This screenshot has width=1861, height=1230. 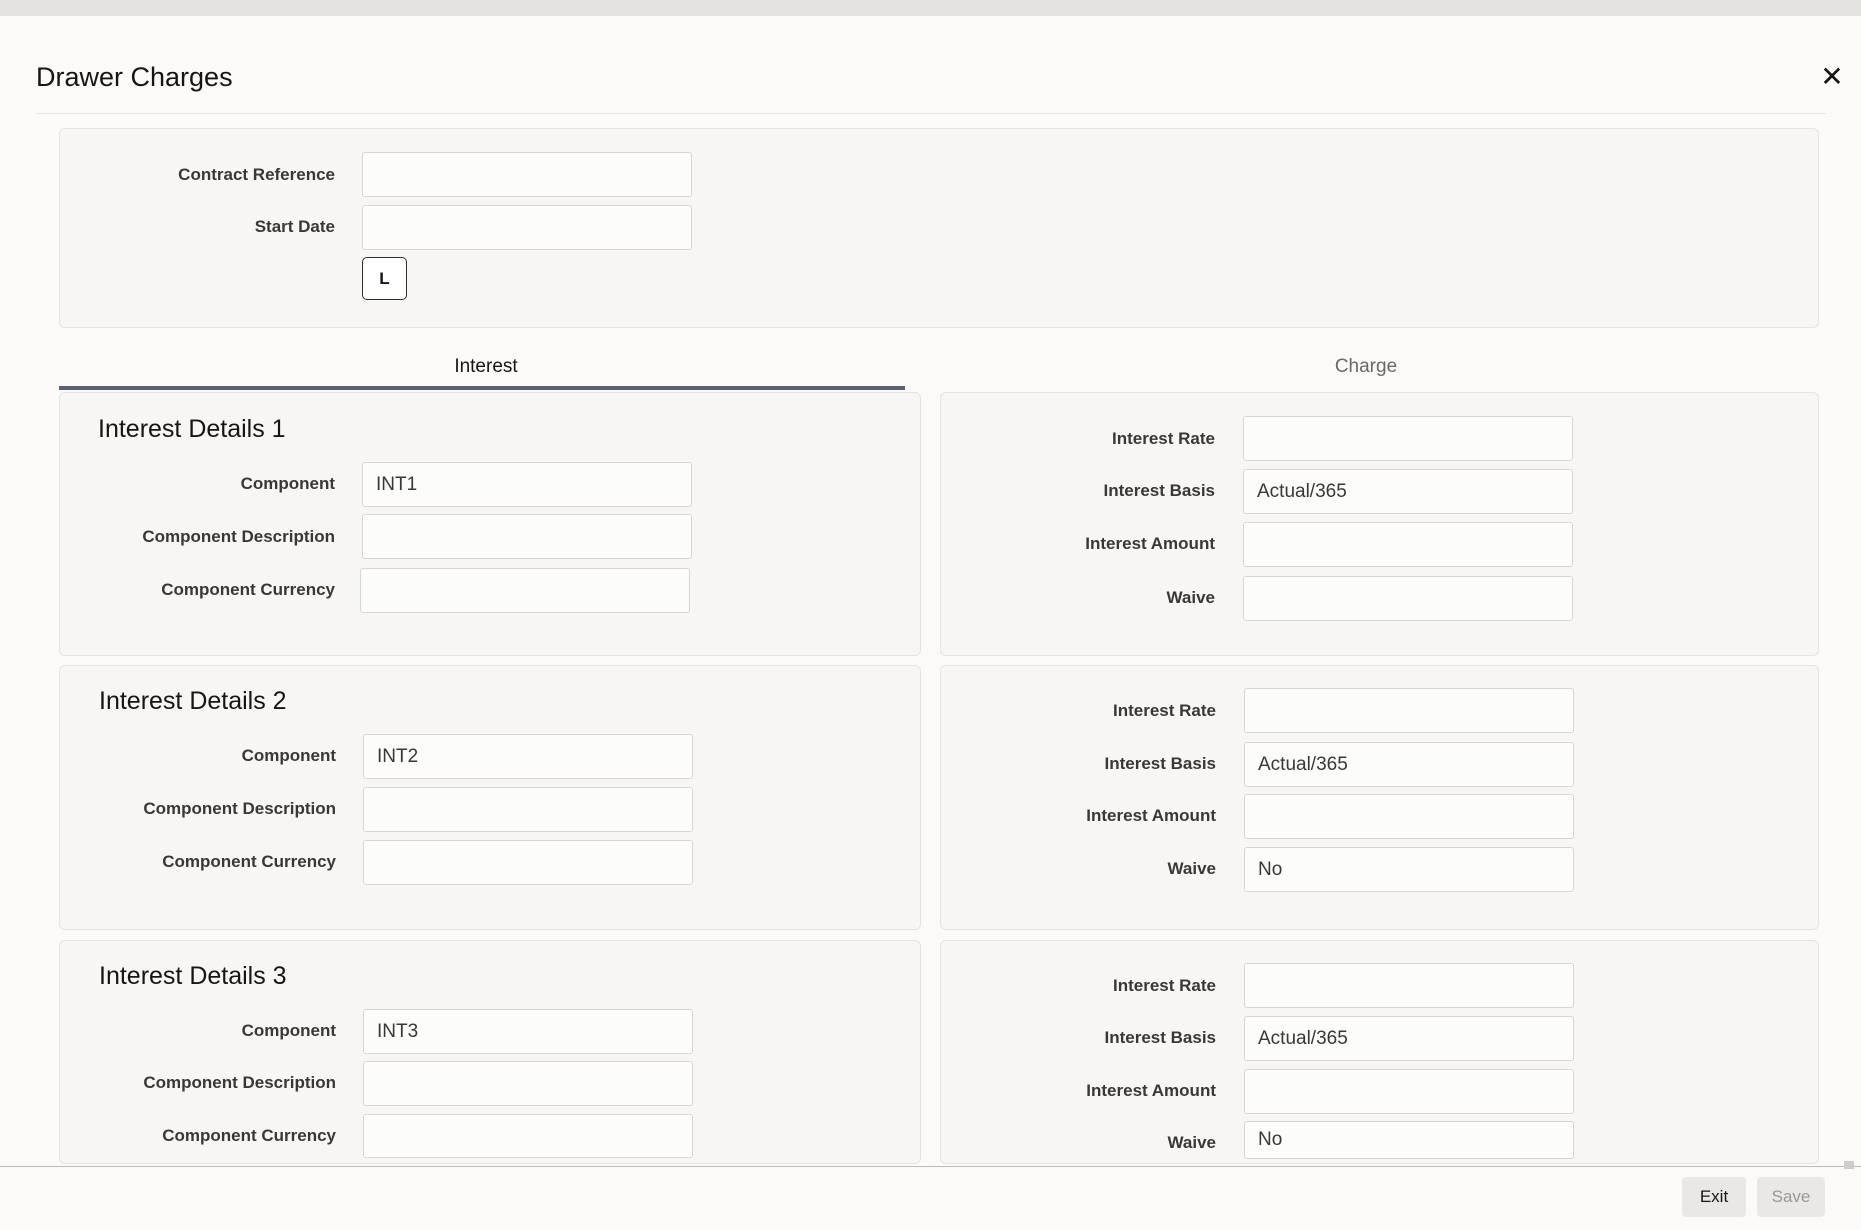 I want to click on active-tab-indicator, so click(x=482, y=388).